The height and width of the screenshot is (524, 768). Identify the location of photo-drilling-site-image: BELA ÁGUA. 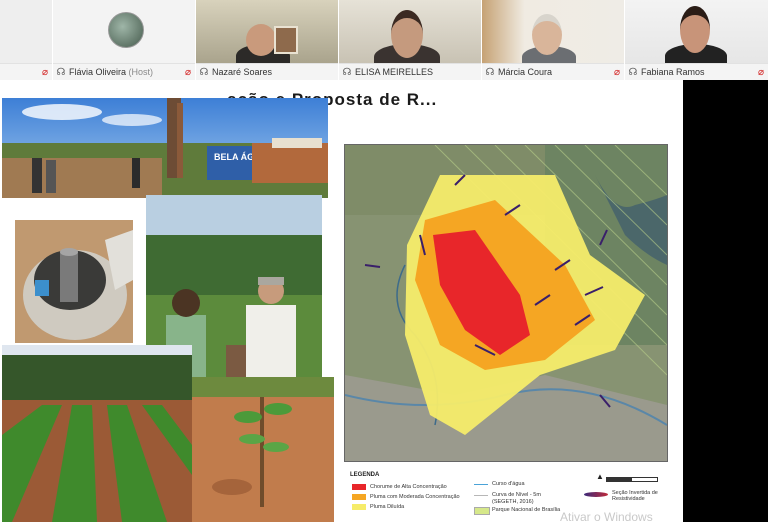
(165, 148).